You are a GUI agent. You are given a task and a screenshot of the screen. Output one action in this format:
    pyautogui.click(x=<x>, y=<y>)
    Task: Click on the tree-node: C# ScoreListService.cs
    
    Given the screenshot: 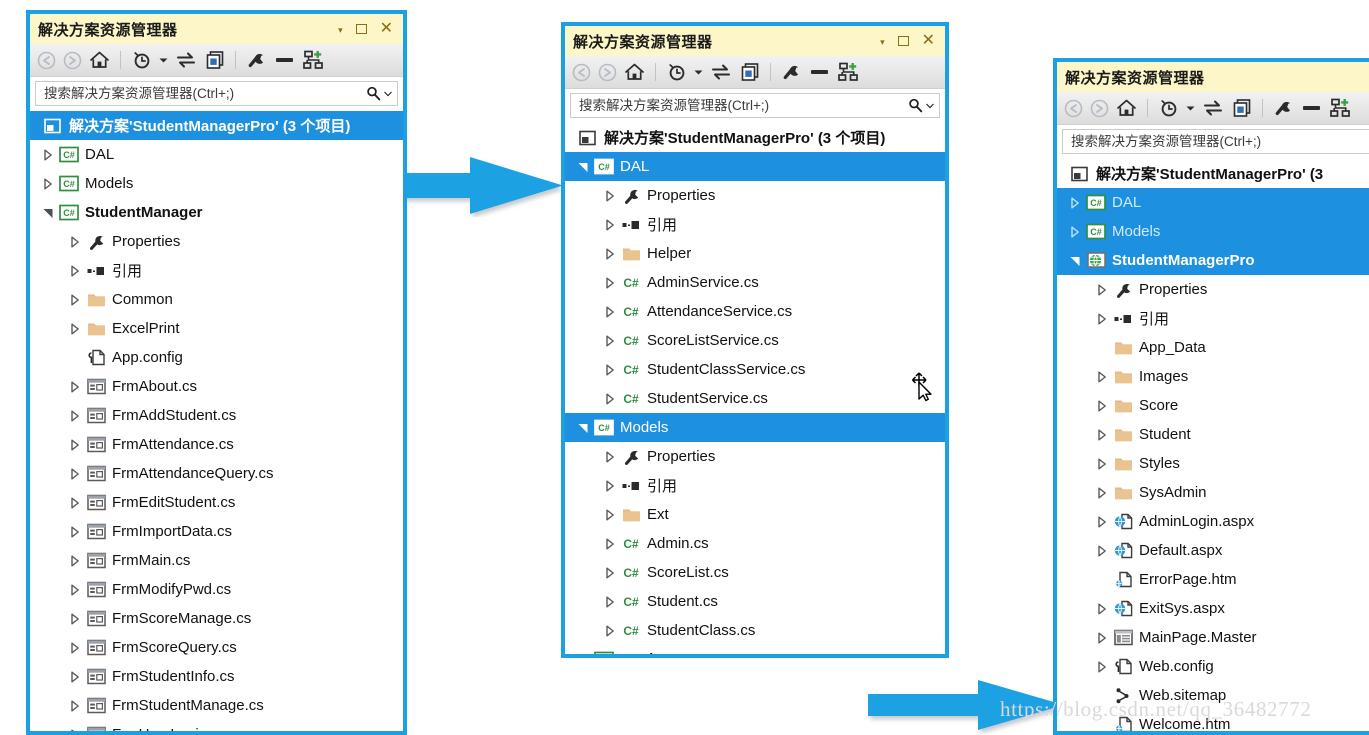 What is the action you would take?
    pyautogui.click(x=755, y=340)
    